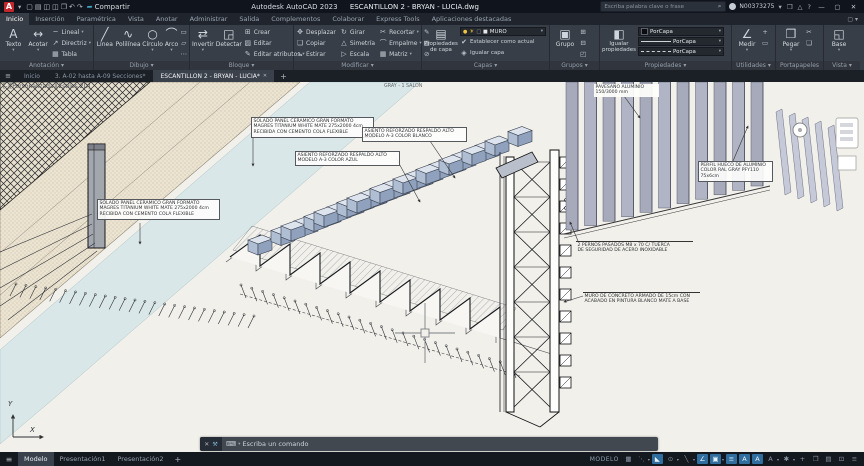  I want to click on tool-icon: ✂, so click(809, 32).